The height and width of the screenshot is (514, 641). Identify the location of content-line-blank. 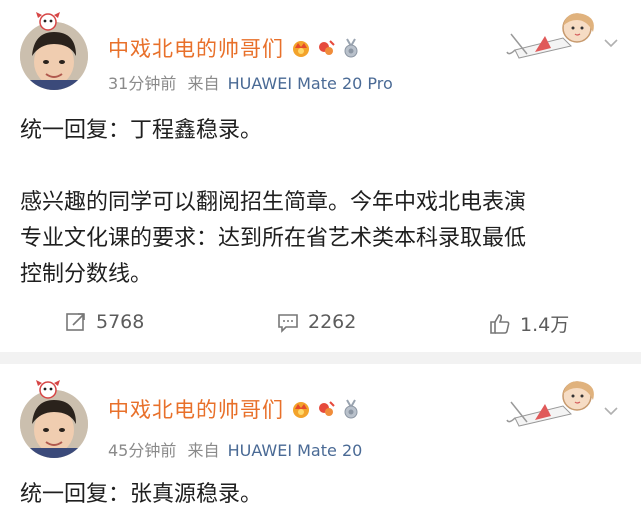
(320, 167).